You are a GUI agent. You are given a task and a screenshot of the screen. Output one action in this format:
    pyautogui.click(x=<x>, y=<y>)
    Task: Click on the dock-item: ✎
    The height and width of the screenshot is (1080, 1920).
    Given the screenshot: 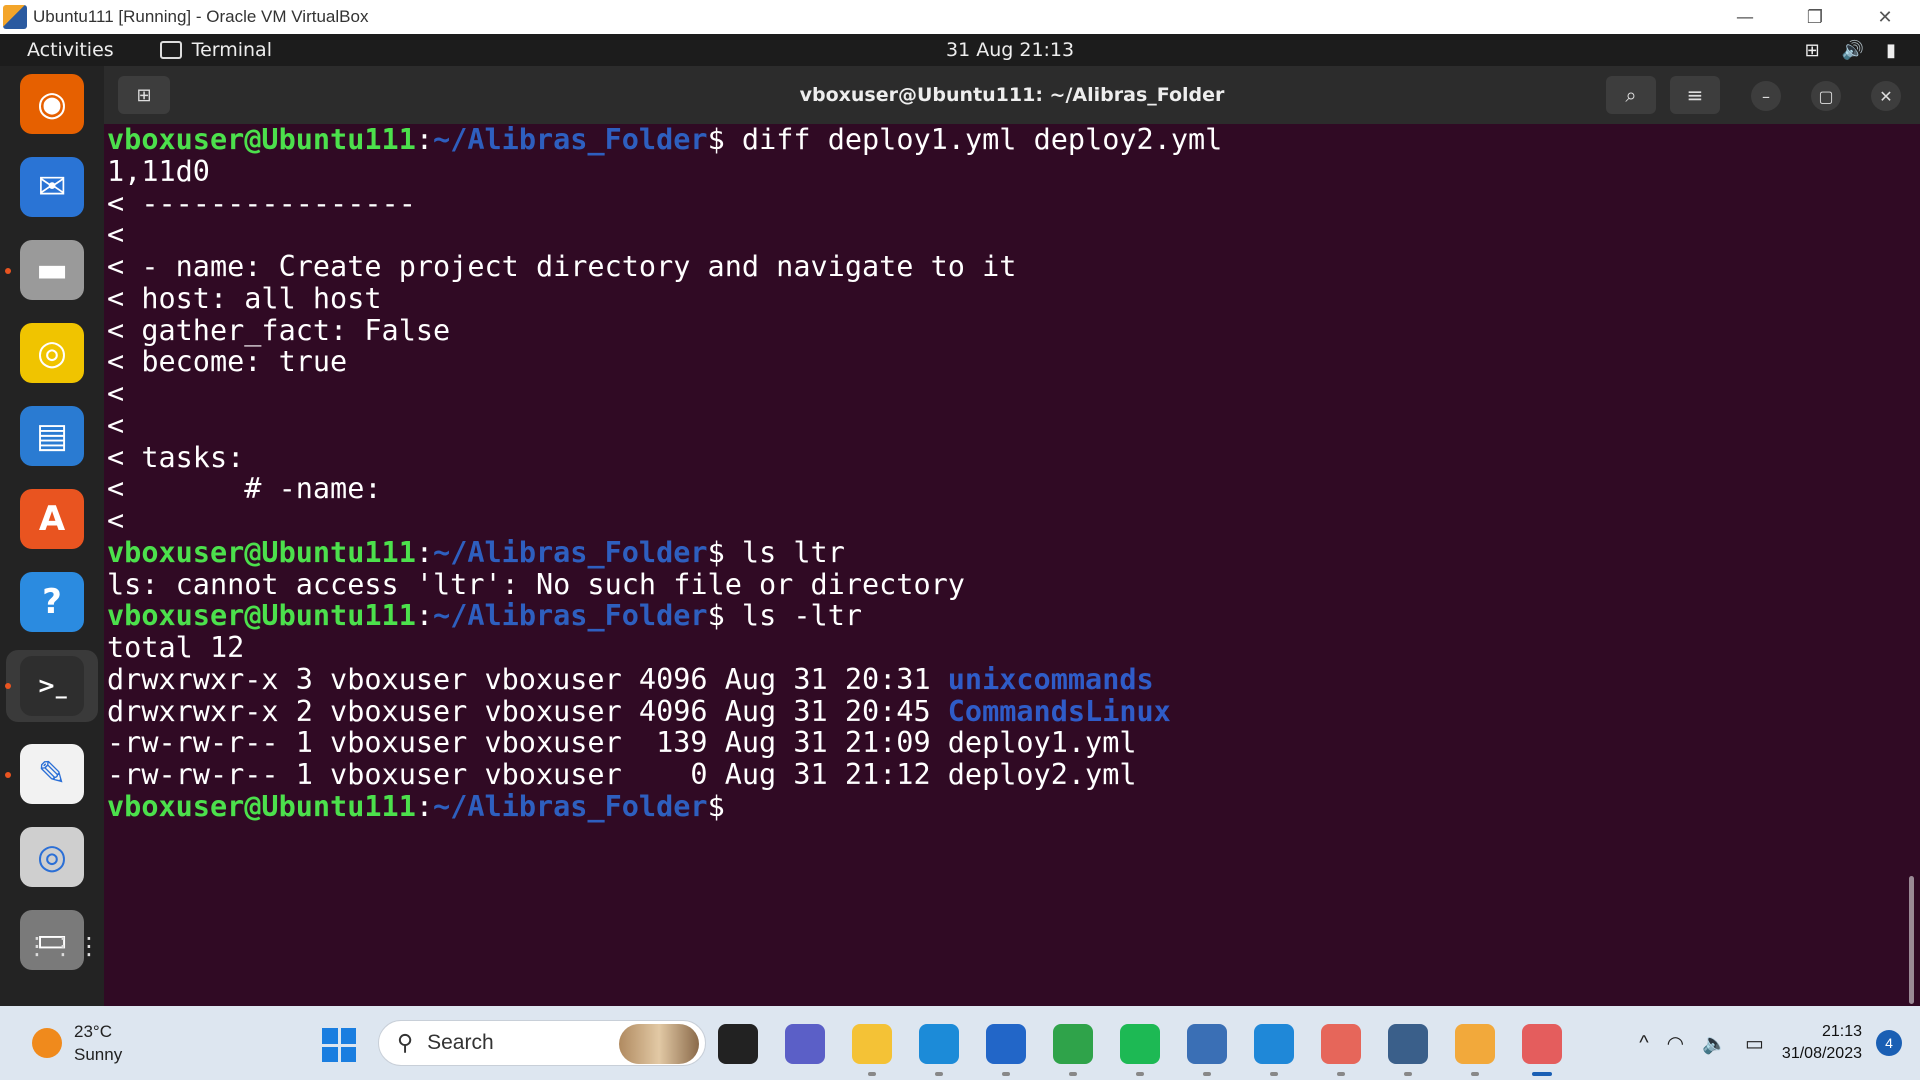 What is the action you would take?
    pyautogui.click(x=52, y=774)
    